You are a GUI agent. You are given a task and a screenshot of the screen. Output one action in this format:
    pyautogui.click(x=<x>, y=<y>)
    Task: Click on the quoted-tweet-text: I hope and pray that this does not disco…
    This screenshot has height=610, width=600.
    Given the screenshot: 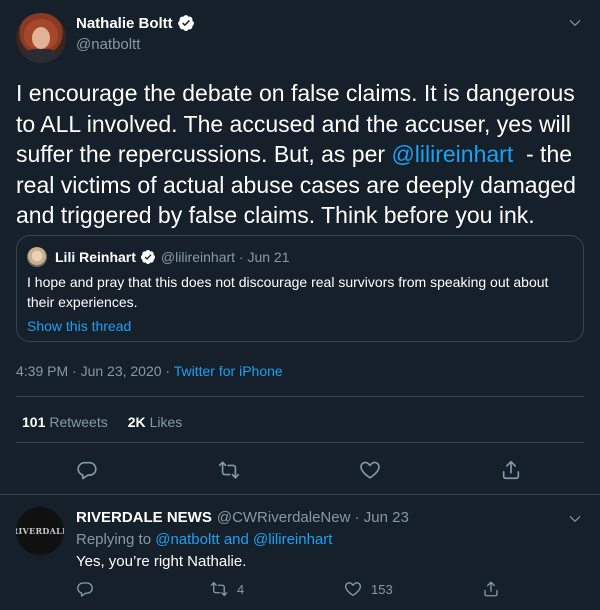 What is the action you would take?
    pyautogui.click(x=288, y=292)
    